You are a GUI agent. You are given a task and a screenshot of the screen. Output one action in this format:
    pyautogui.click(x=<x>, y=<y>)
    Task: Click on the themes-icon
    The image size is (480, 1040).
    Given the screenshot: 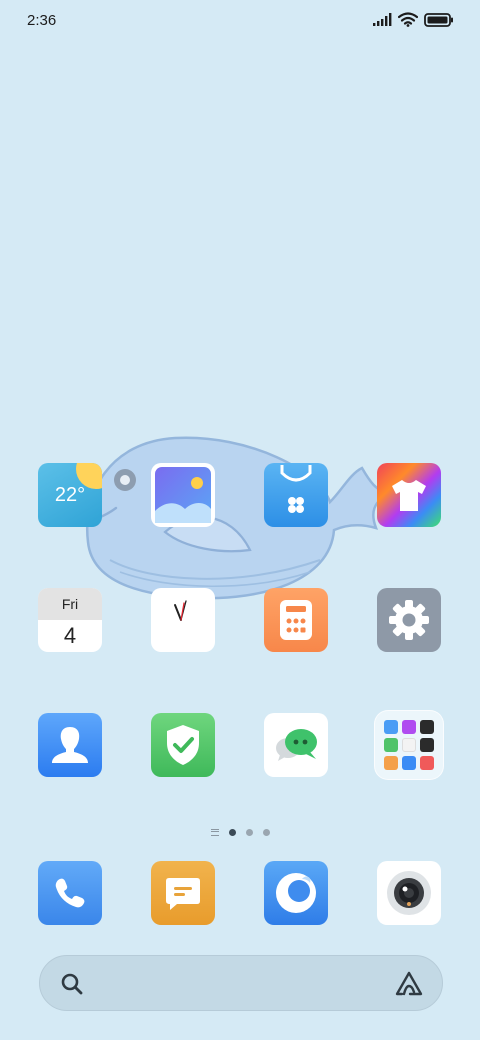 What is the action you would take?
    pyautogui.click(x=409, y=495)
    